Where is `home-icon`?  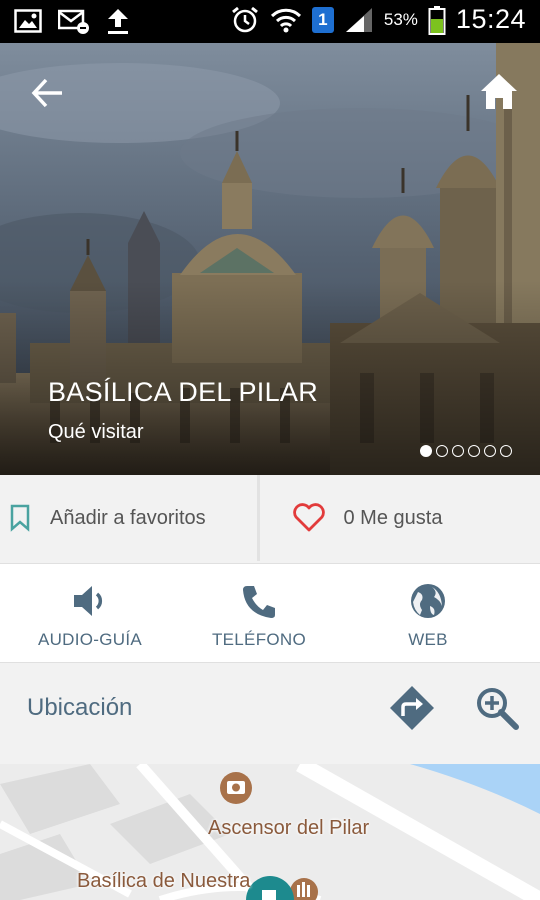 home-icon is located at coordinates (499, 92).